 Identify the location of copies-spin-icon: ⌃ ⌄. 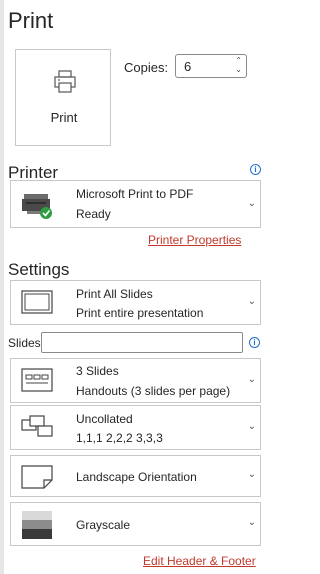
(238, 65).